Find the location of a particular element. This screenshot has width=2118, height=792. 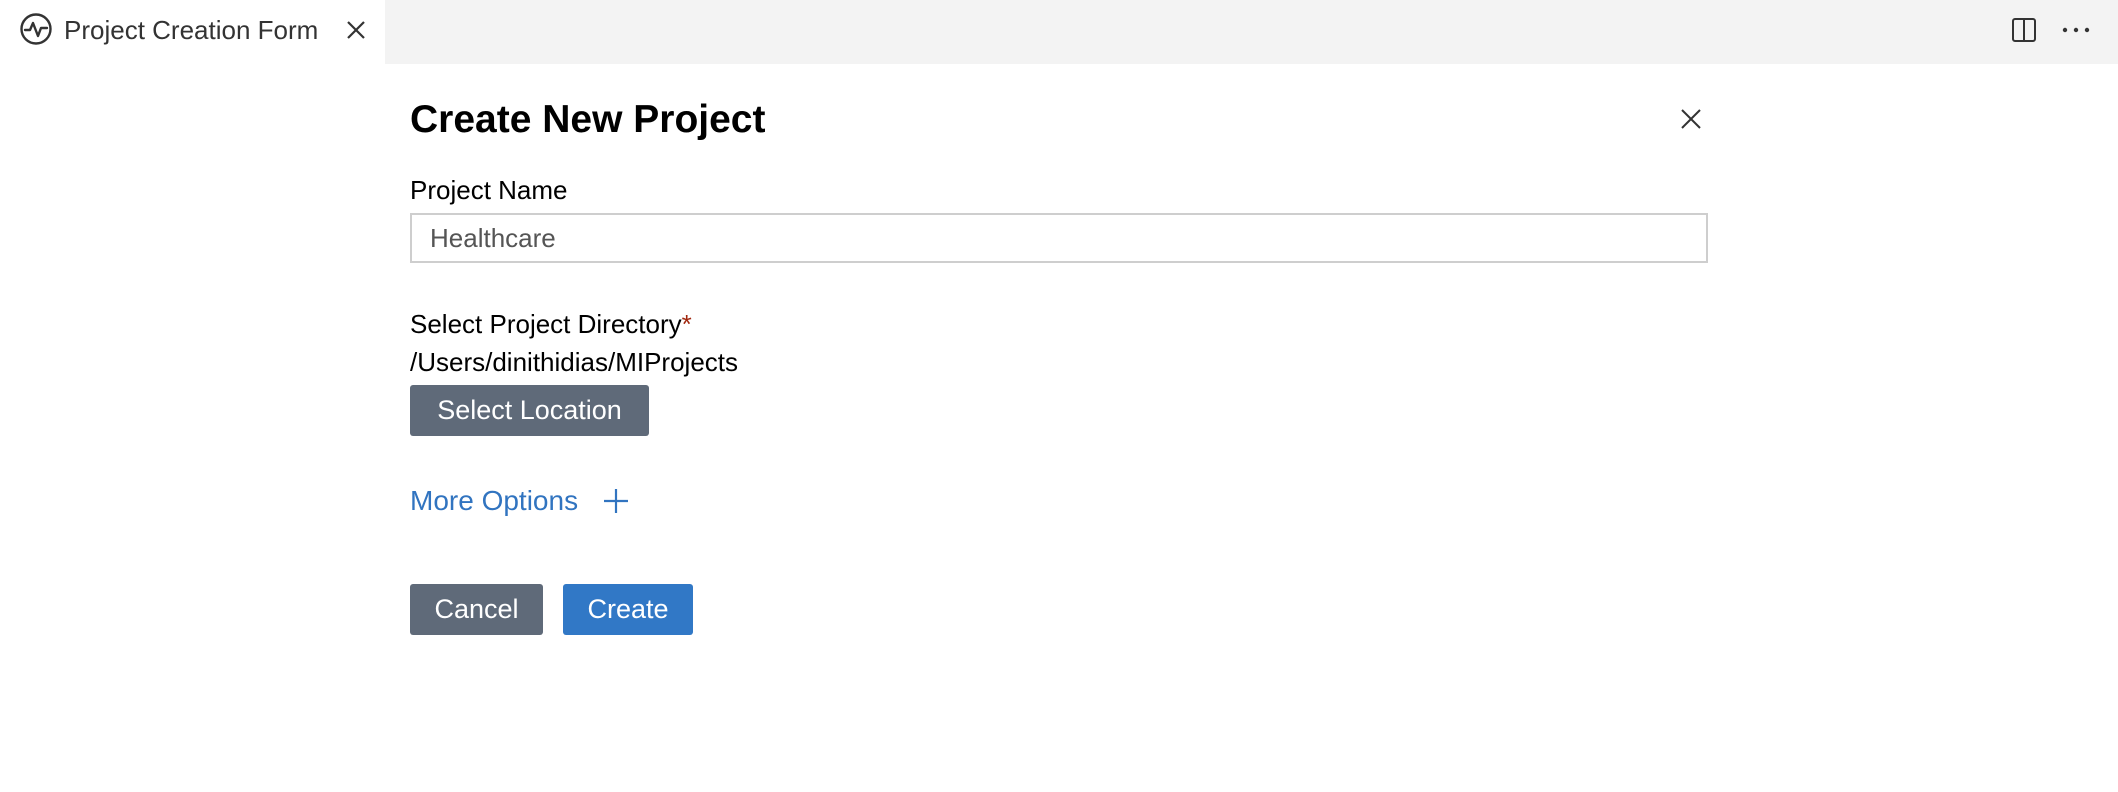

directory-label-text: Select Project Directory is located at coordinates (546, 324).